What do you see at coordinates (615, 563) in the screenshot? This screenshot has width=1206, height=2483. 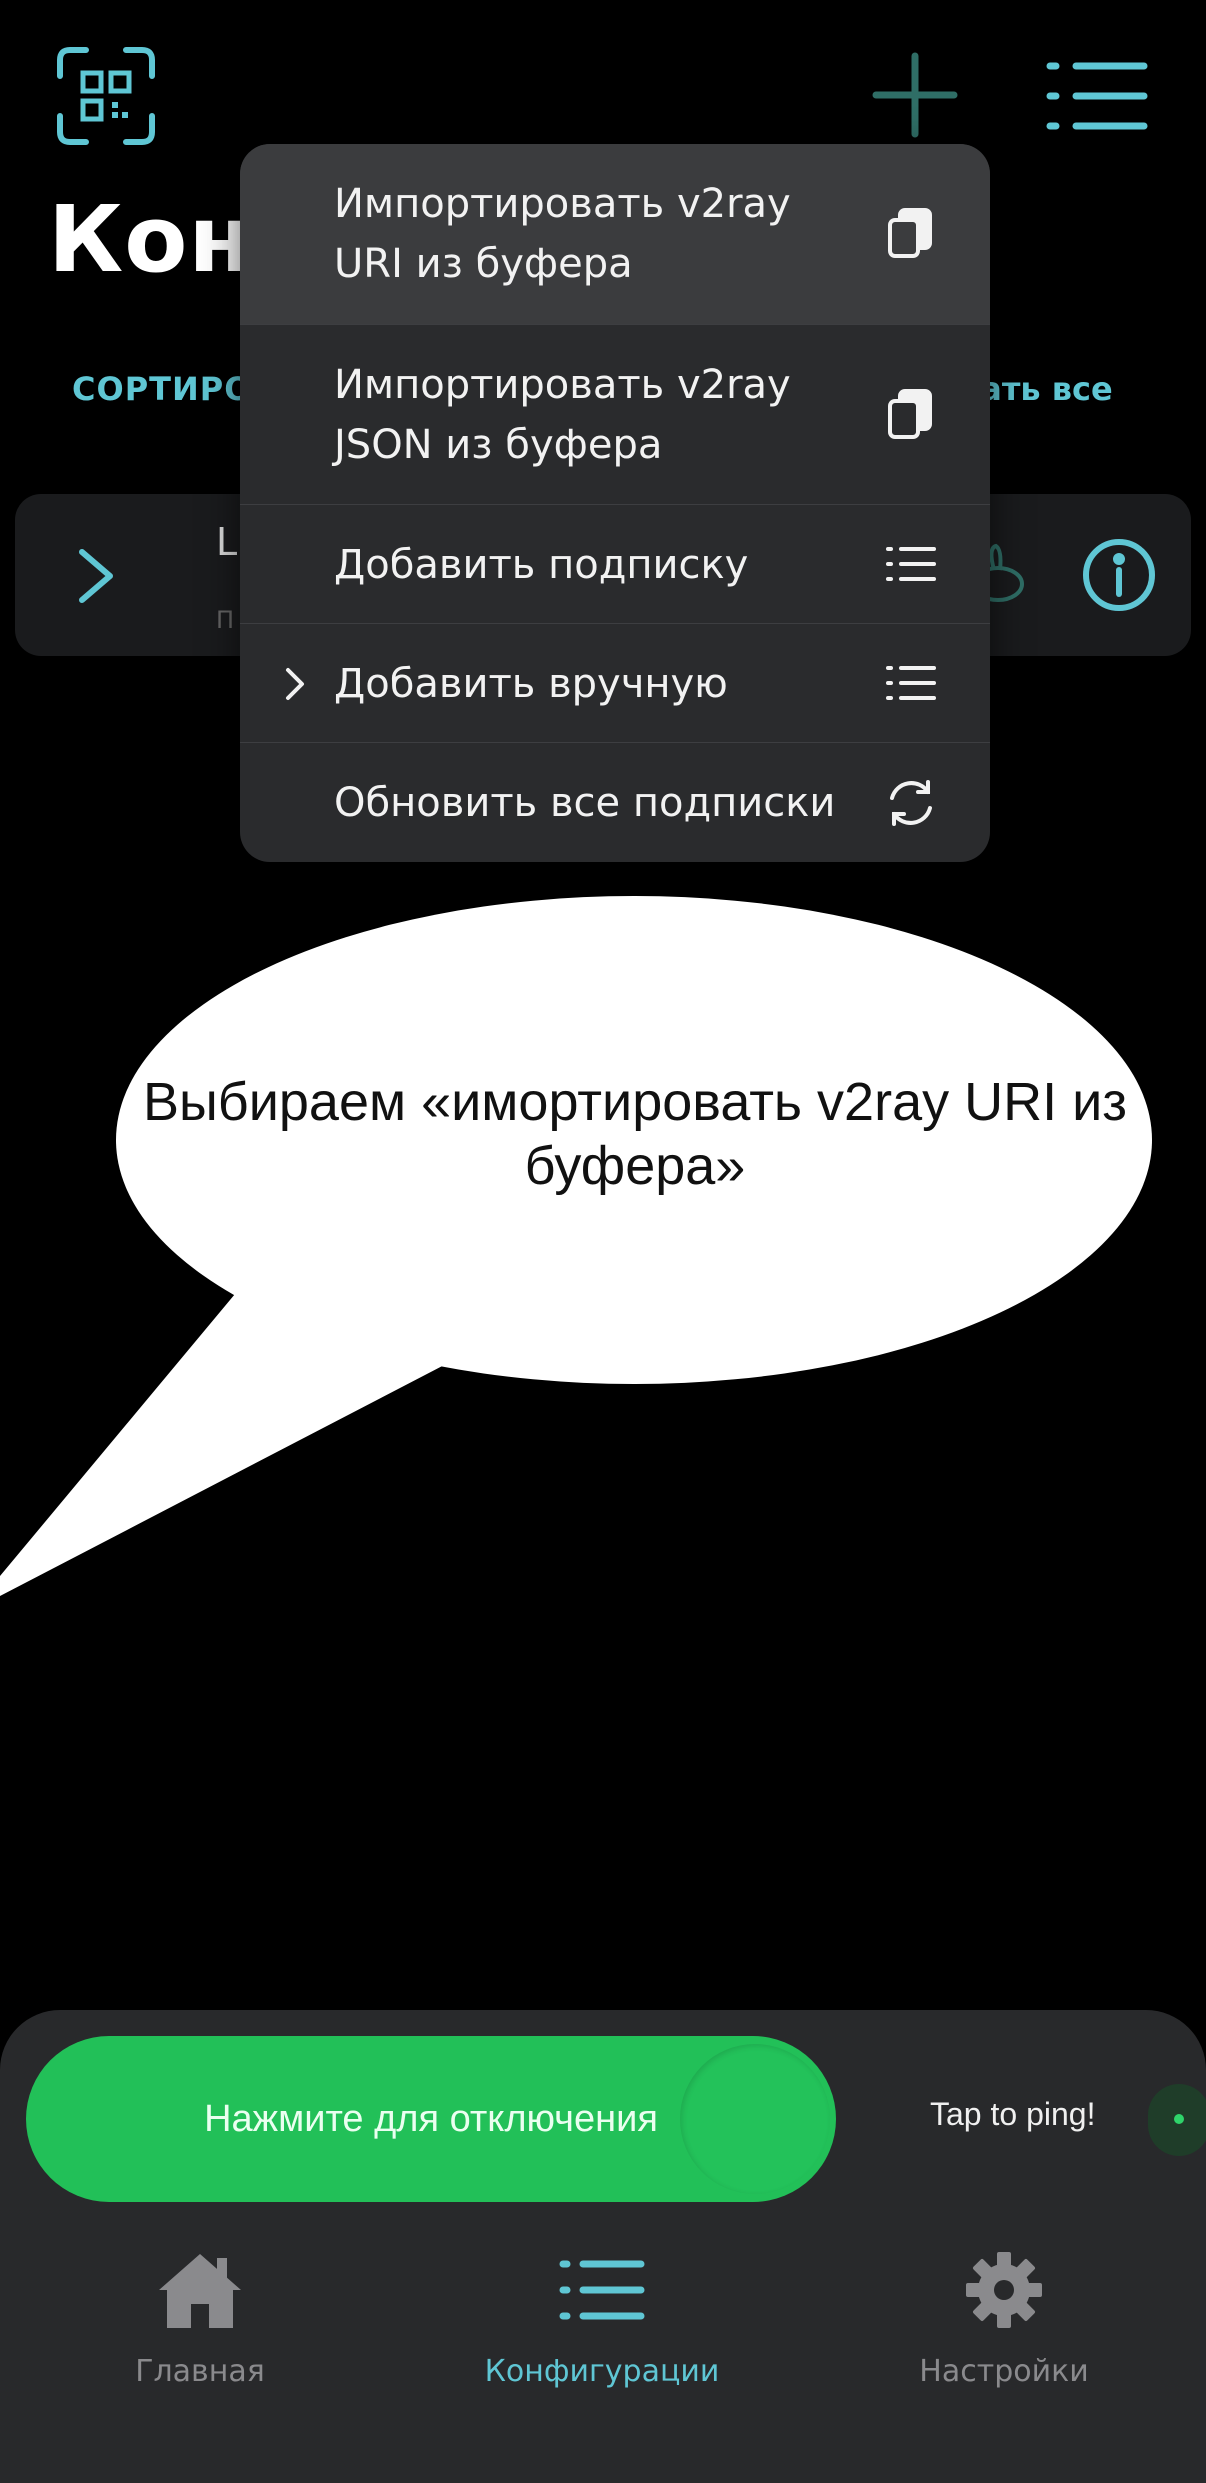 I see `menu-item-add-subscription: Добавить подписку` at bounding box center [615, 563].